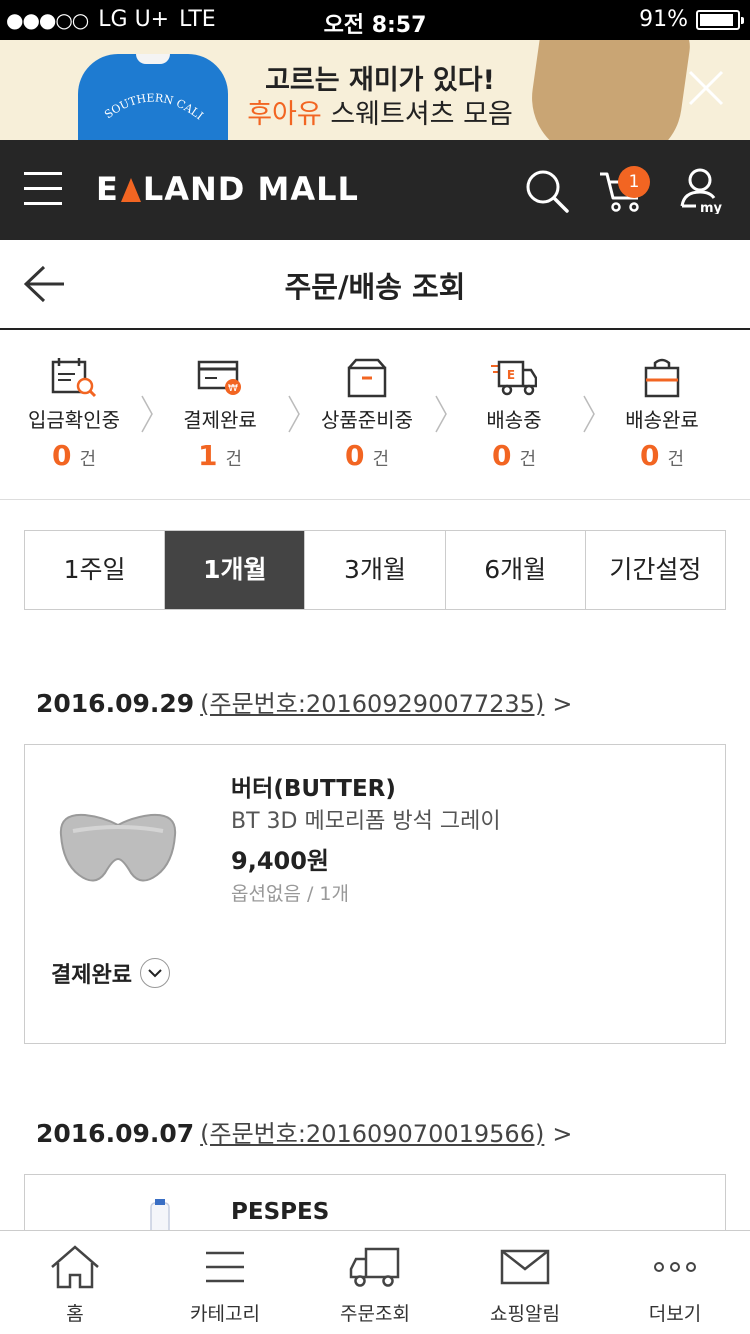 The height and width of the screenshot is (1334, 750). What do you see at coordinates (154, 973) in the screenshot?
I see `chevron-down-icon` at bounding box center [154, 973].